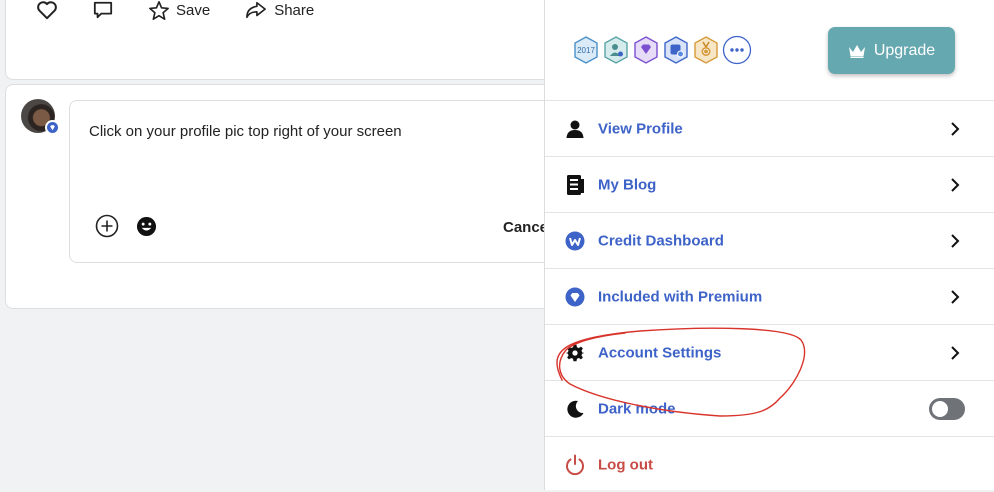 The image size is (994, 492). I want to click on upgrade-button: Upgrade, so click(891, 50).